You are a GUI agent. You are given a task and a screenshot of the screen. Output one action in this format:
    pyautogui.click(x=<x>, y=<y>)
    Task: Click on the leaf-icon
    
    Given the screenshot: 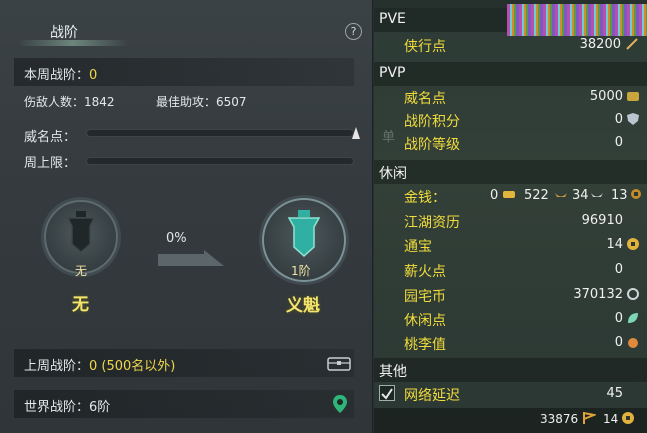 What is the action you would take?
    pyautogui.click(x=633, y=318)
    